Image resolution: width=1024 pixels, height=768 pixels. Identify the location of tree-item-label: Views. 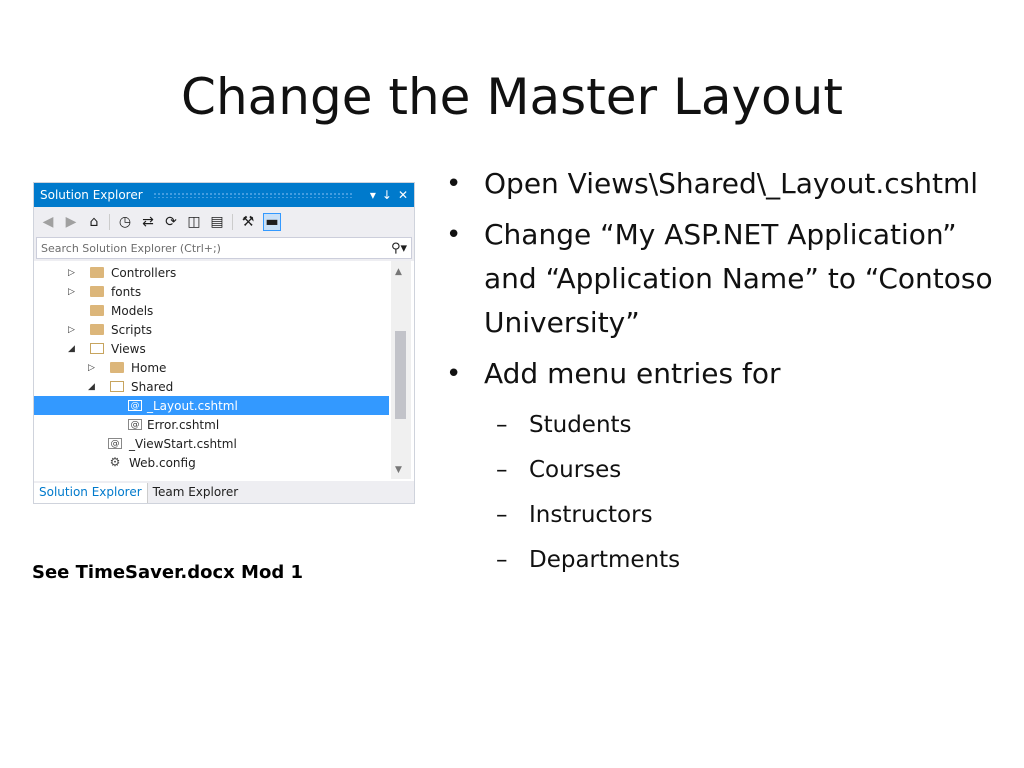
(128, 348).